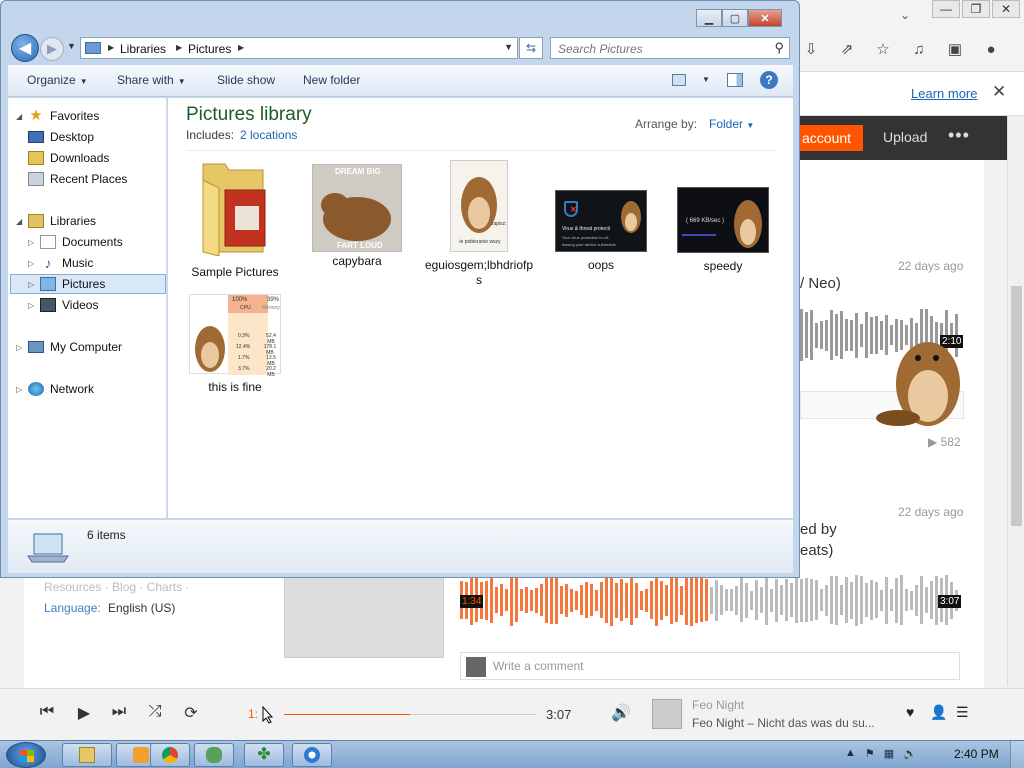 Image resolution: width=1024 pixels, height=768 pixels. What do you see at coordinates (991, 49) in the screenshot?
I see `profile-icon: ●` at bounding box center [991, 49].